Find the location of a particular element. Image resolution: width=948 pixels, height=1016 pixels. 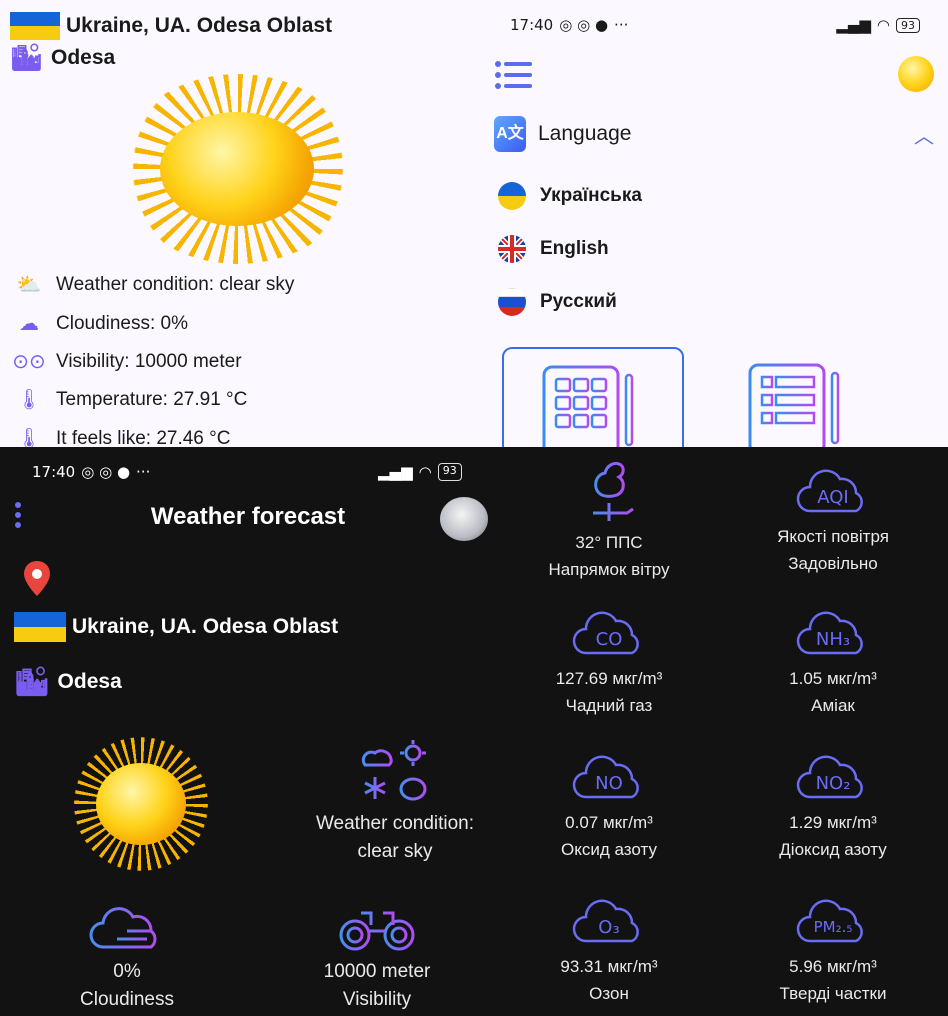

detail-temperature: 🌡 Temperature: 27.91 °C is located at coordinates (129, 399).